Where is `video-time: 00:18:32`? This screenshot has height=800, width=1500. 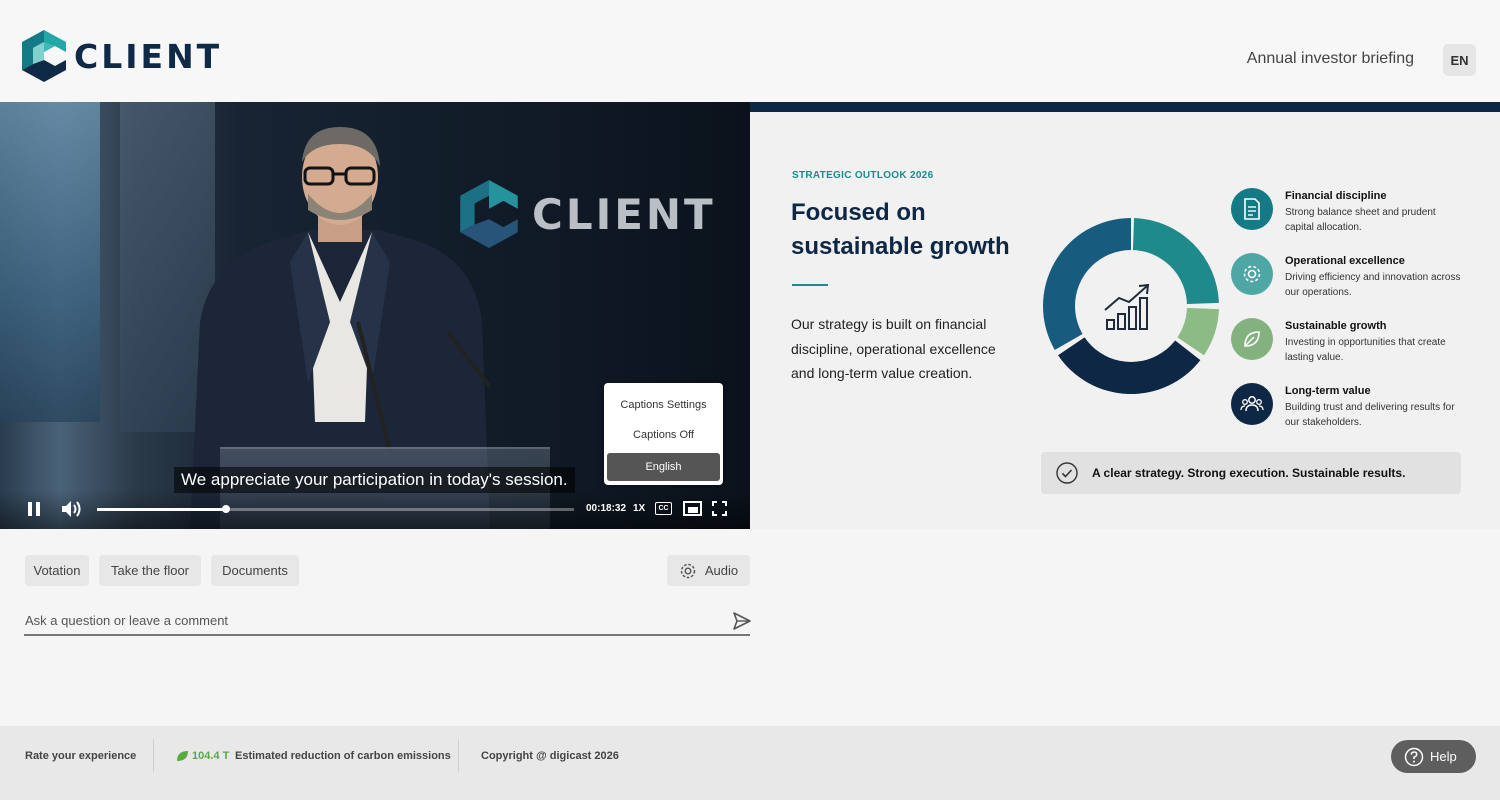 video-time: 00:18:32 is located at coordinates (606, 508).